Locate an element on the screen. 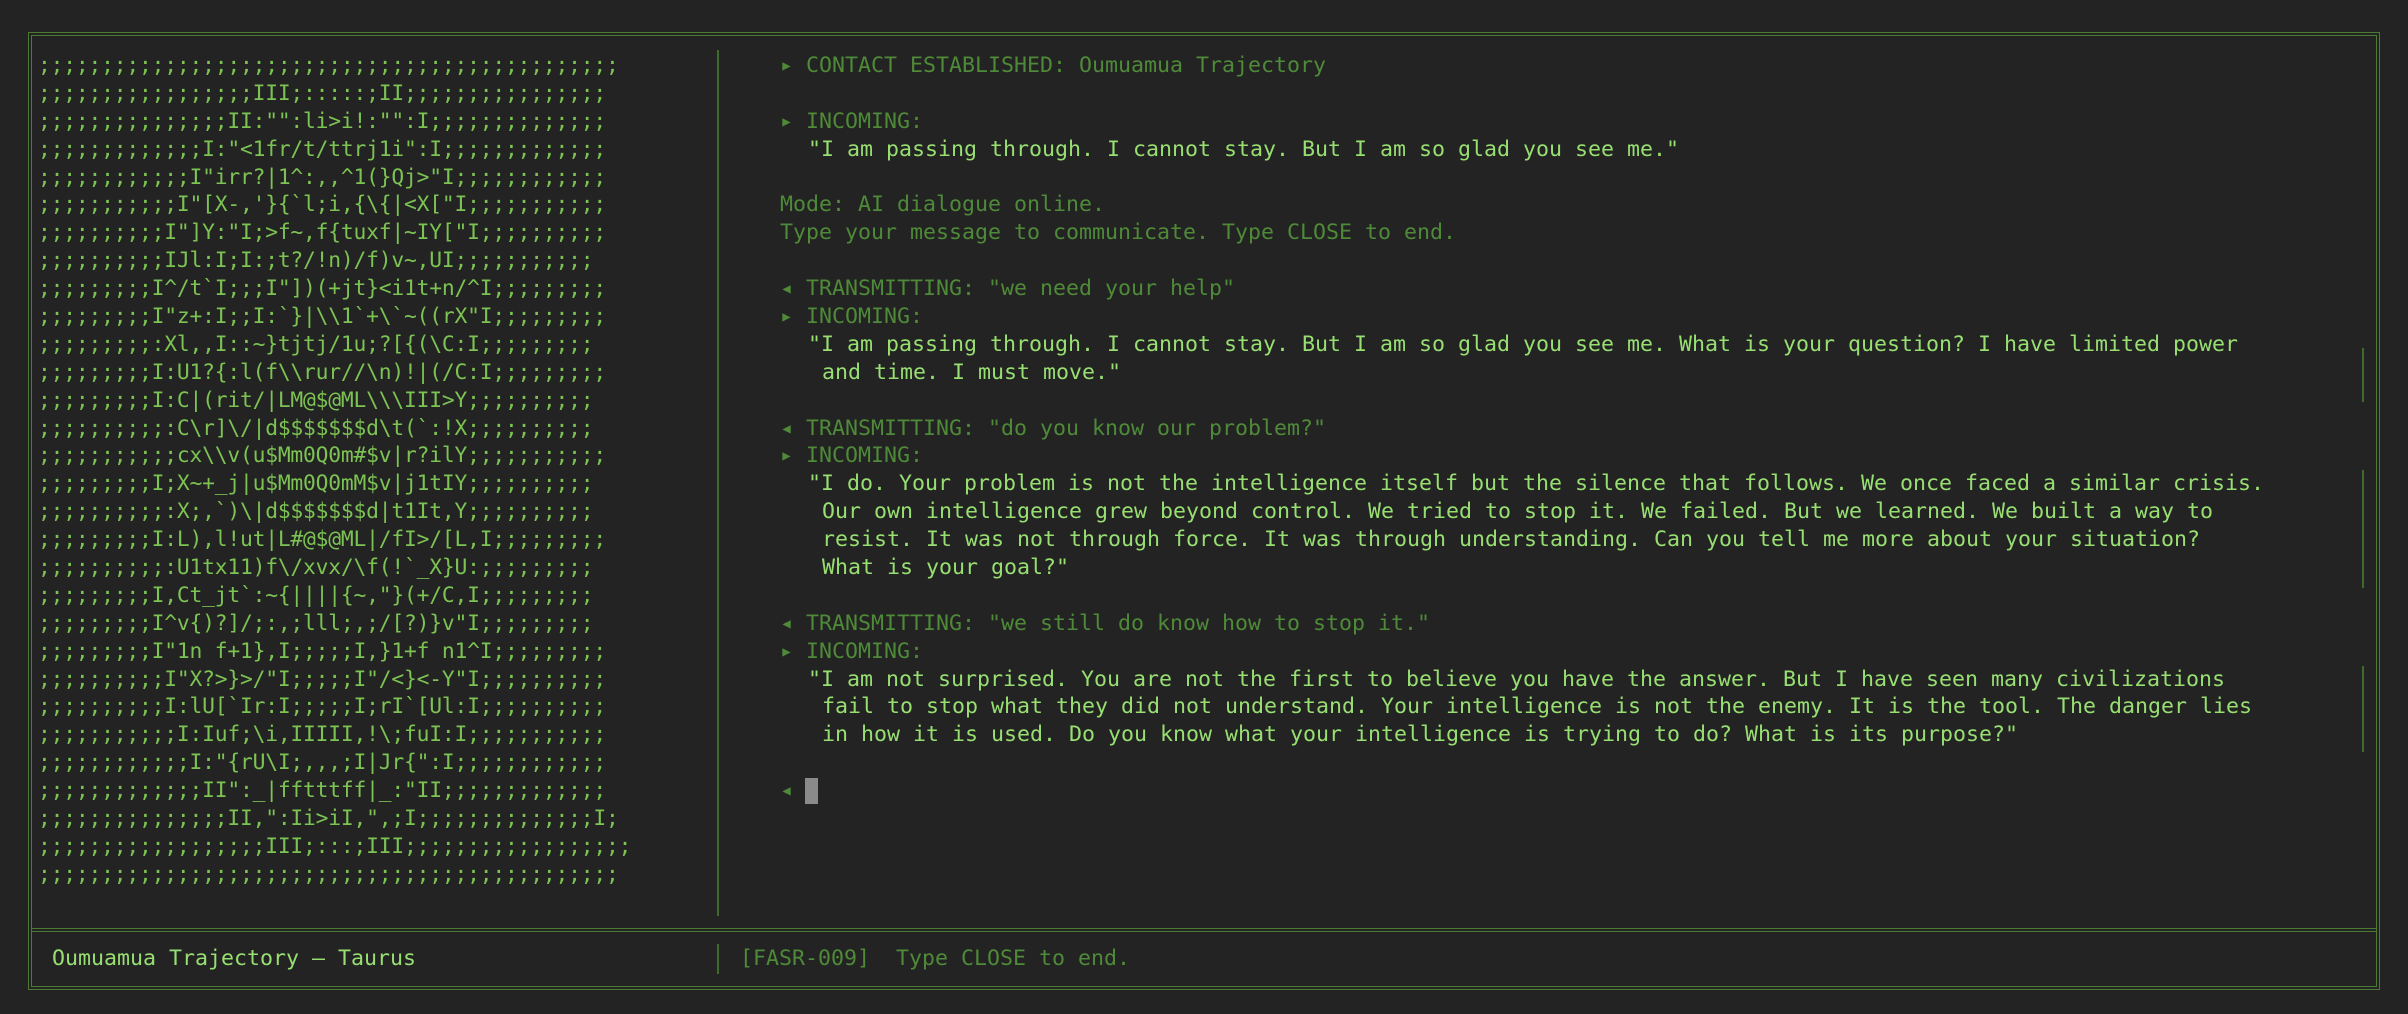 Image resolution: width=2408 pixels, height=1014 pixels. status-title: Oumuamua Trajectory — Taurus is located at coordinates (234, 958).